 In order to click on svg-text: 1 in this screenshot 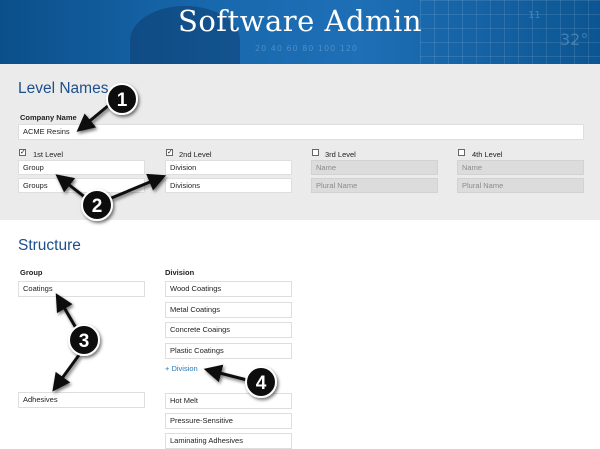, I will do `click(122, 100)`.